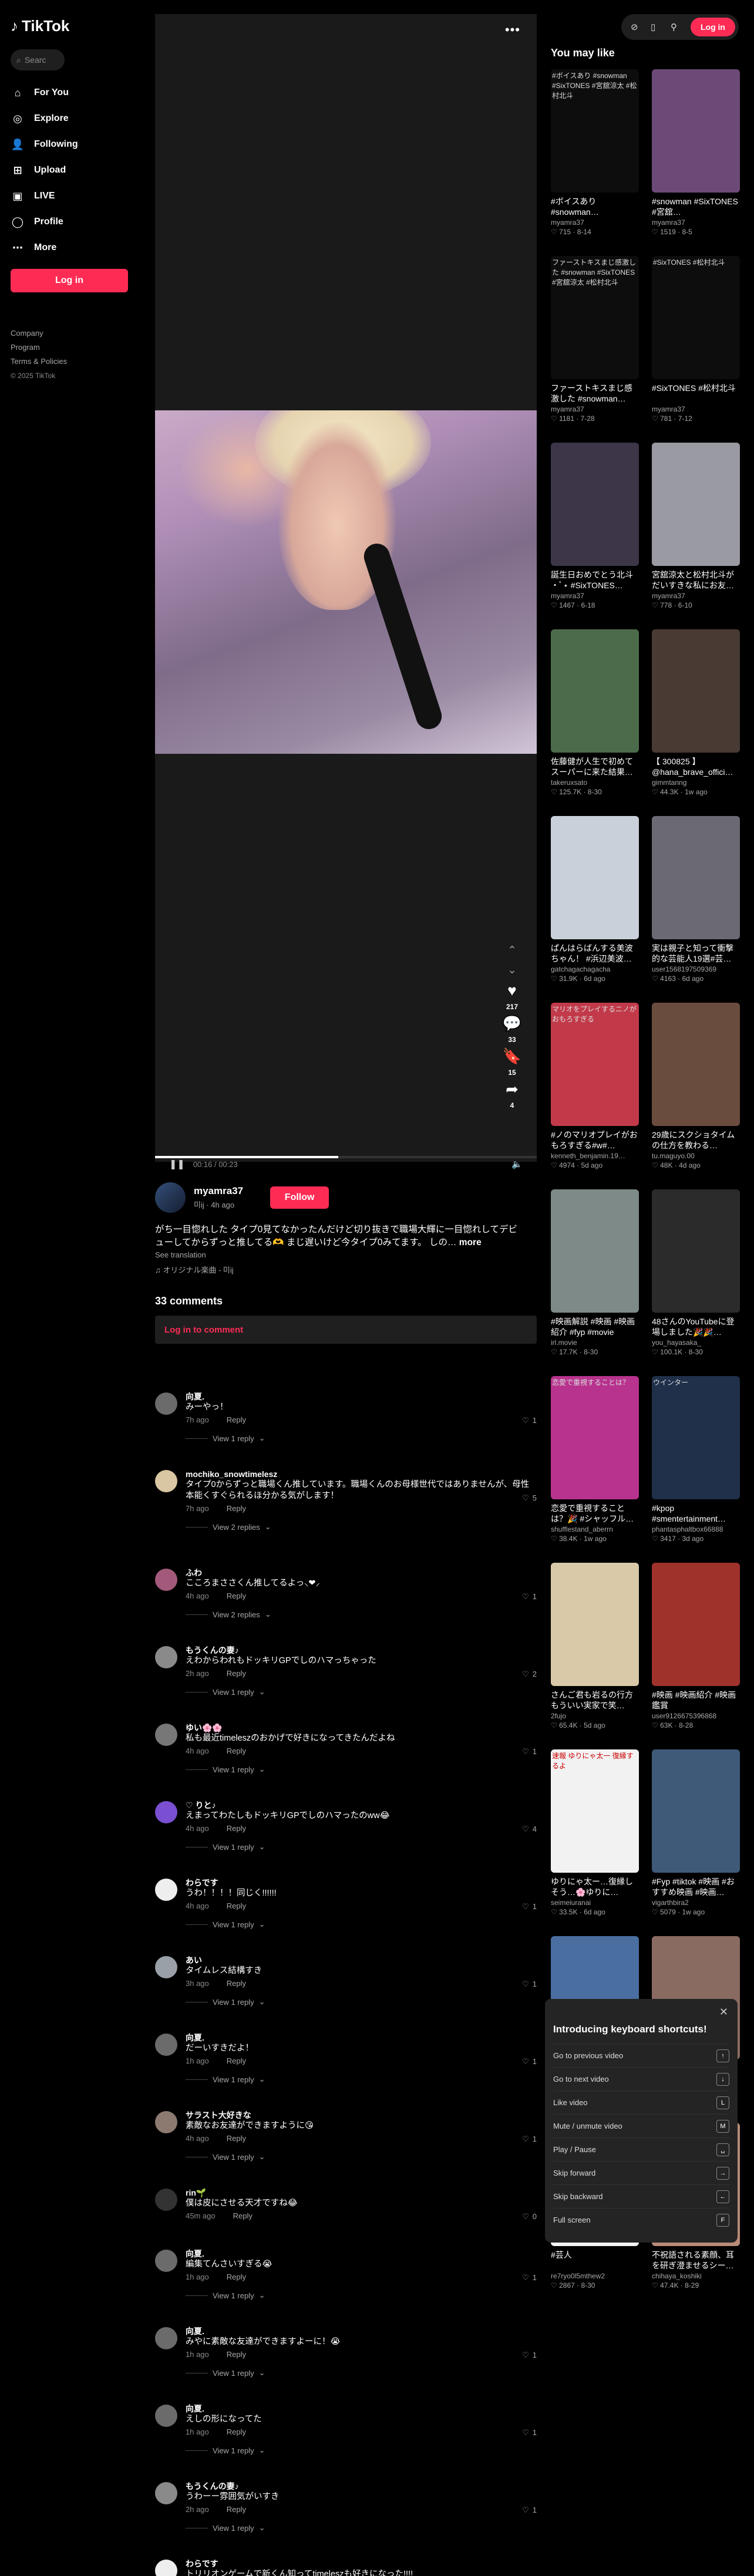 Image resolution: width=754 pixels, height=2576 pixels. Describe the element at coordinates (361, 1572) in the screenshot. I see `commenter-name: ふわ` at that location.